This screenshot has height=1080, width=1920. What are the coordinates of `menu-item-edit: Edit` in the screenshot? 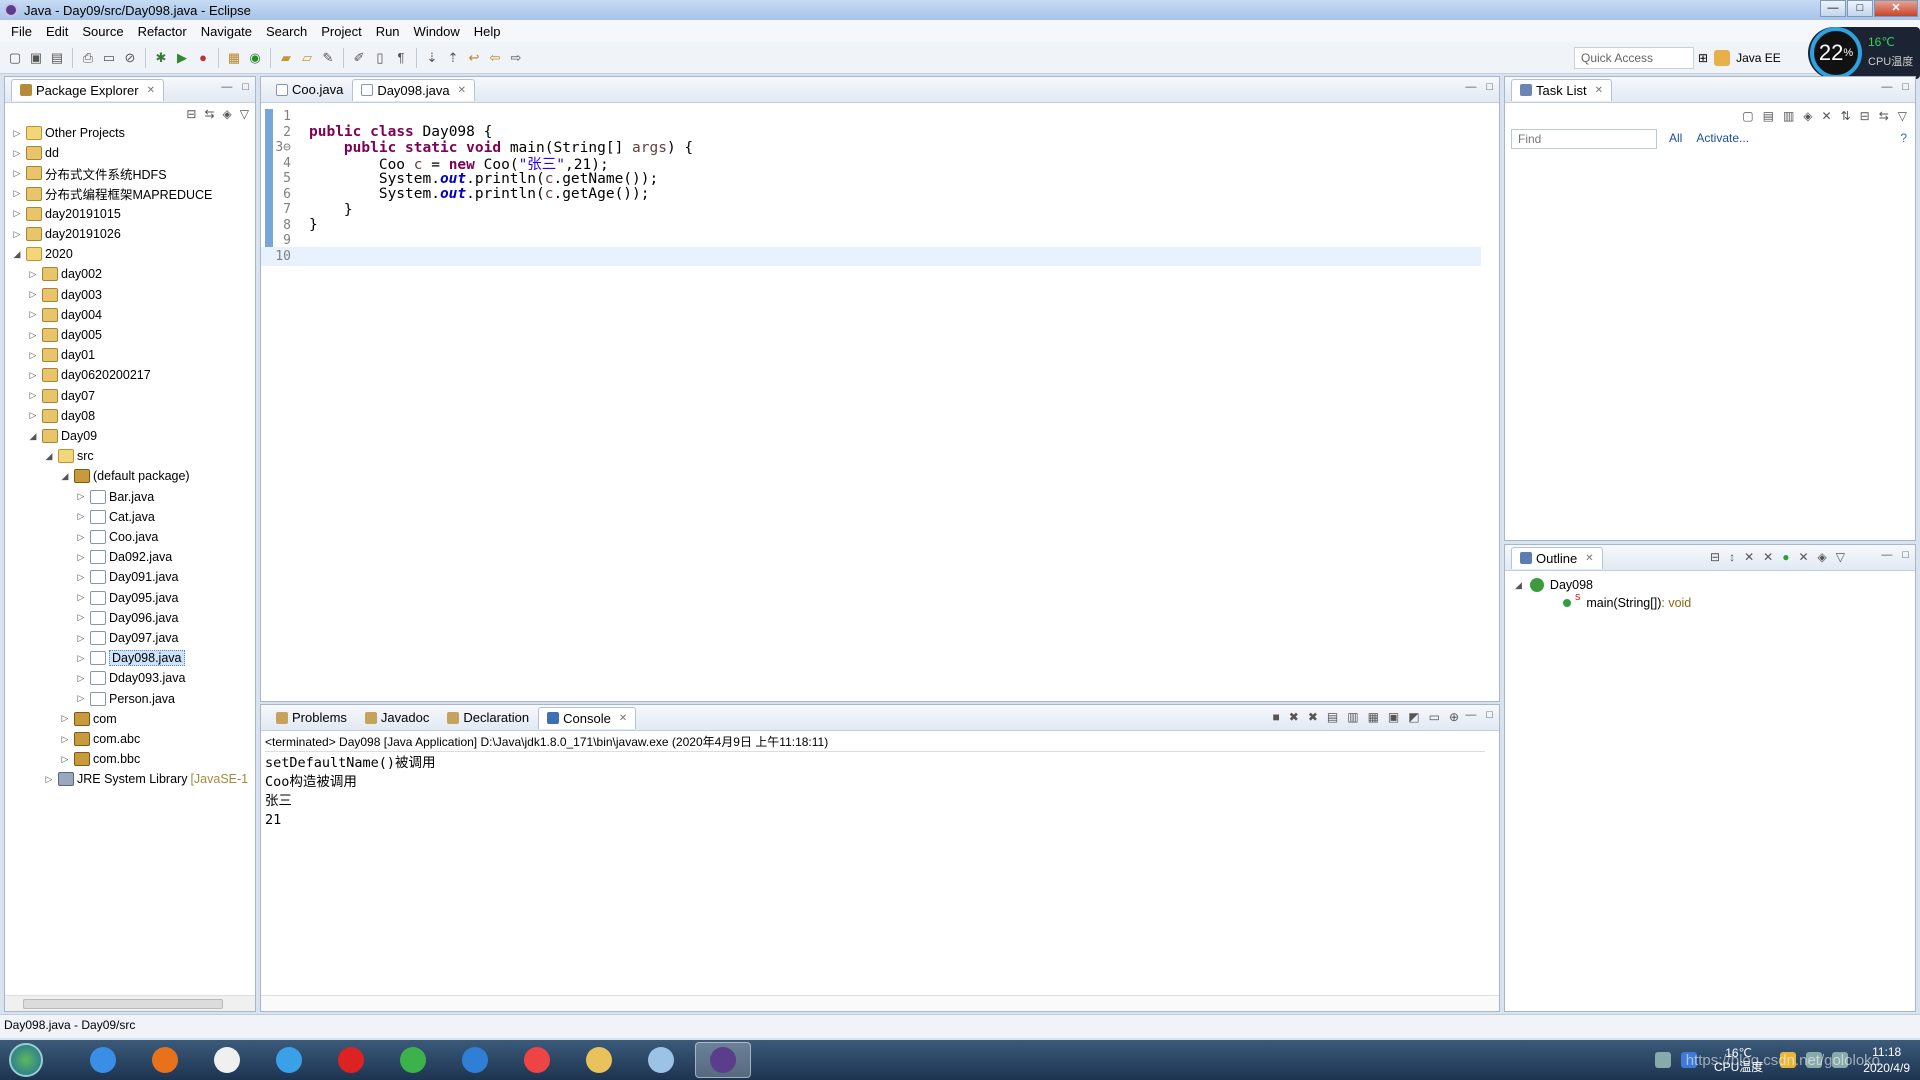 It's located at (57, 31).